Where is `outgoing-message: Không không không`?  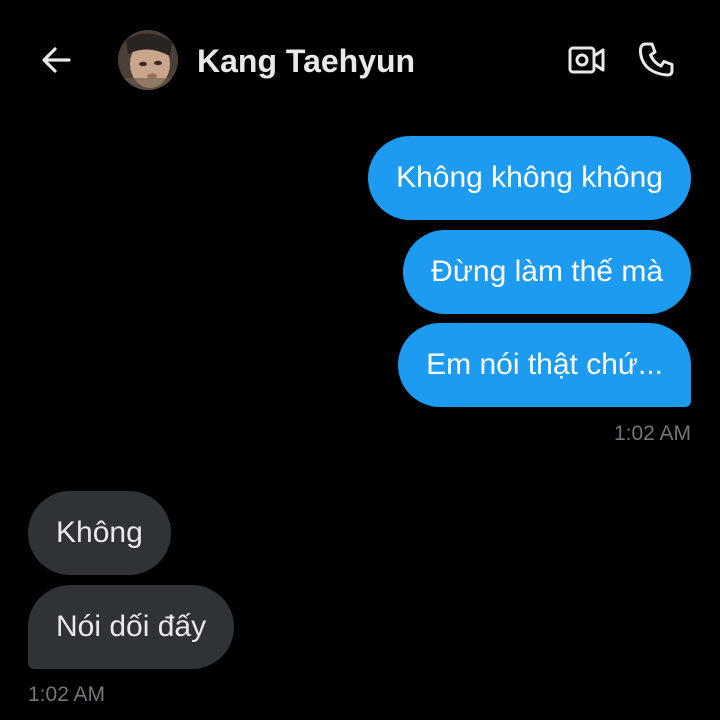 outgoing-message: Không không không is located at coordinates (529, 178).